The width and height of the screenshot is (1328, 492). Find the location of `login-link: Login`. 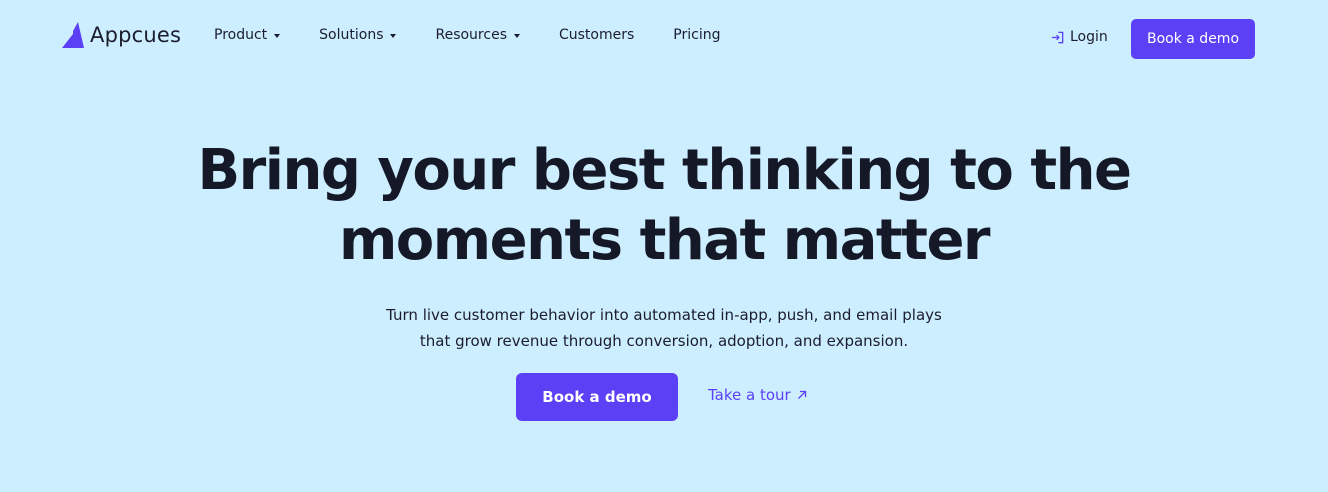

login-link: Login is located at coordinates (1079, 37).